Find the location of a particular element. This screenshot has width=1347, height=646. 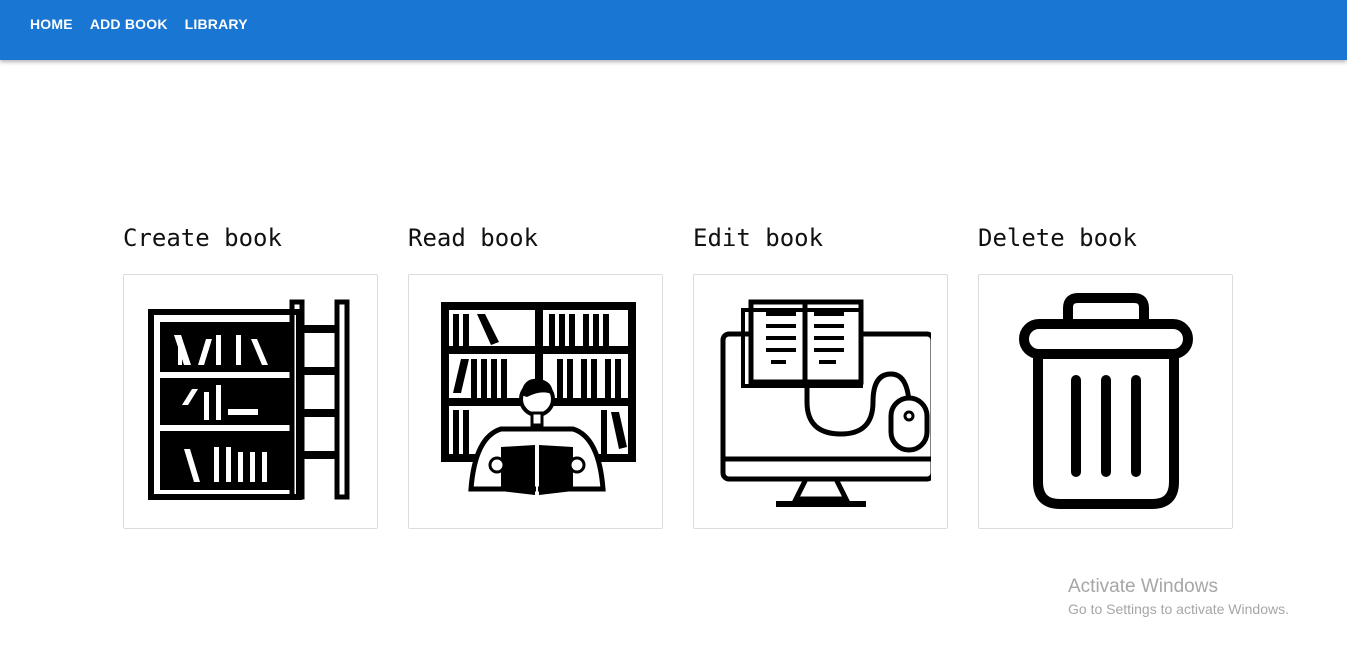

bookshelf-ladder-icon is located at coordinates (248, 399).